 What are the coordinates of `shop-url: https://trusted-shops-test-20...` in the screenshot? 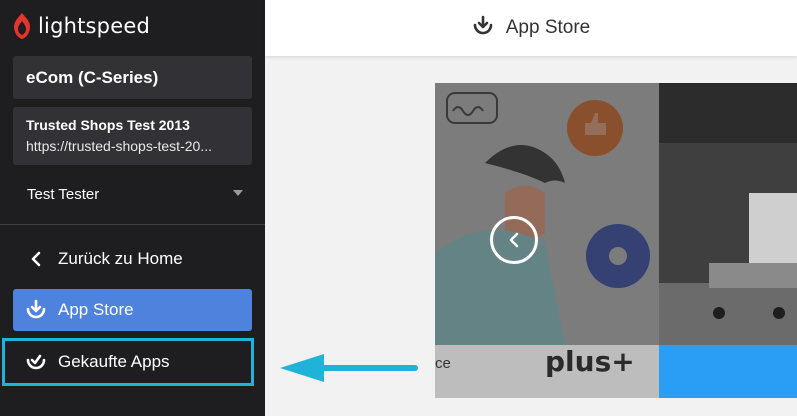 It's located at (119, 146).